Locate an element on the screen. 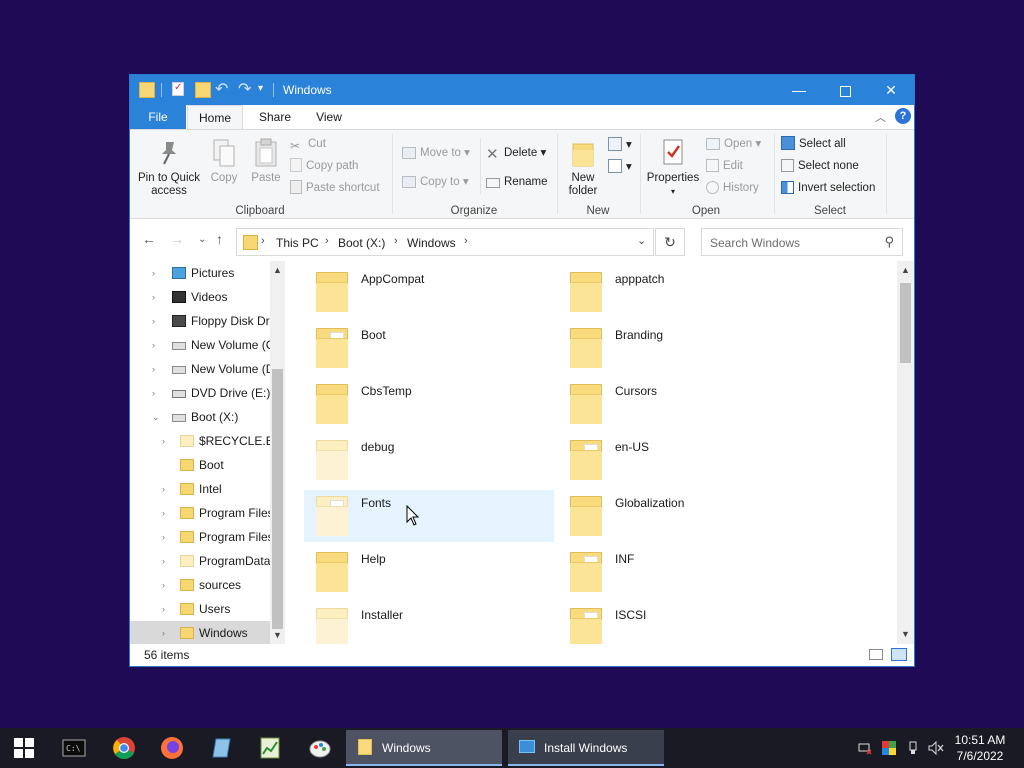 This screenshot has width=1024, height=768. tab-home: Home is located at coordinates (215, 117).